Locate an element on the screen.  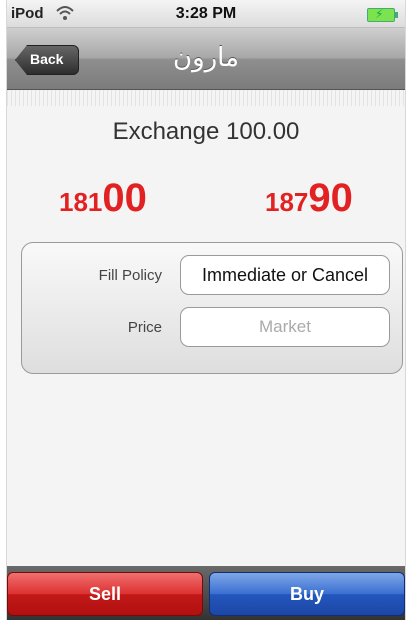
sell-price-emphasis: 00 is located at coordinates (124, 198).